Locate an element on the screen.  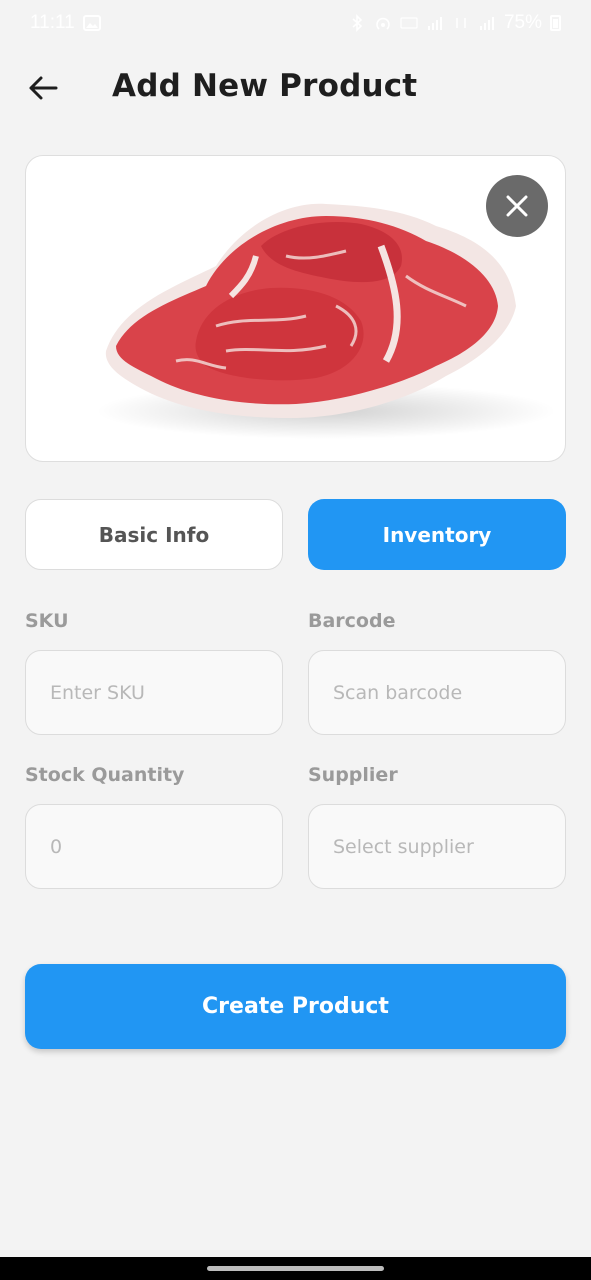
hotspot-icon is located at coordinates (383, 23).